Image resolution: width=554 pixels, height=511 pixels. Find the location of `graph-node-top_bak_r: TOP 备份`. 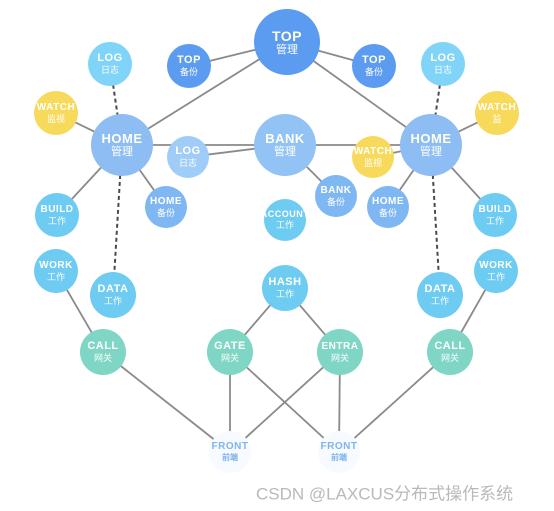

graph-node-top_bak_r: TOP 备份 is located at coordinates (374, 66).